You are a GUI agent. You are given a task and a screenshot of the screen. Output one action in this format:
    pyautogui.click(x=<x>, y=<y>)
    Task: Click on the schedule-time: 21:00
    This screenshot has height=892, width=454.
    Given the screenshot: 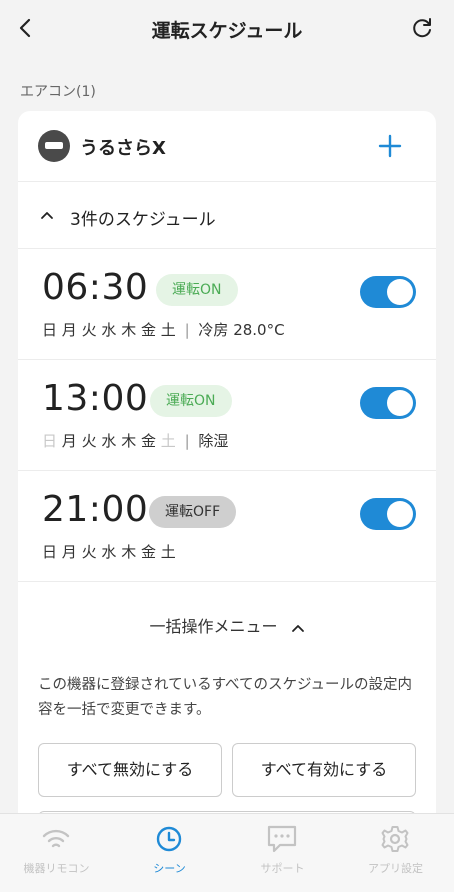 What is the action you would take?
    pyautogui.click(x=95, y=509)
    